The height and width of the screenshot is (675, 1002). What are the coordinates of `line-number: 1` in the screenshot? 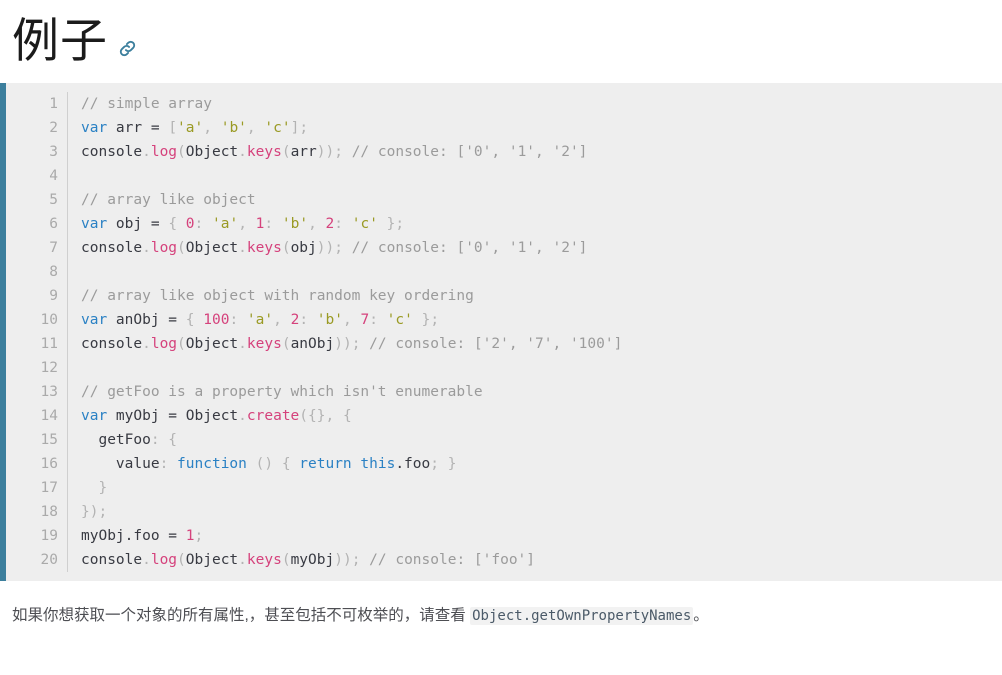 It's located at (37, 104).